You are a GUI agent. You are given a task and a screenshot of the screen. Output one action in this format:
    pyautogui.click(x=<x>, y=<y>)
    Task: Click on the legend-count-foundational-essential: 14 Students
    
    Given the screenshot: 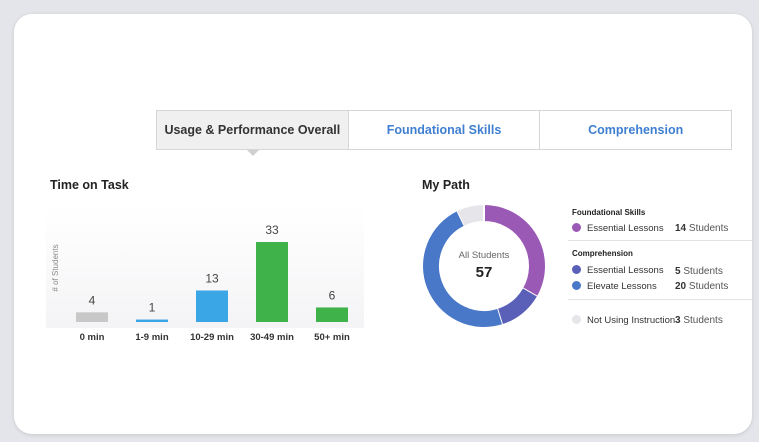 What is the action you would take?
    pyautogui.click(x=701, y=228)
    